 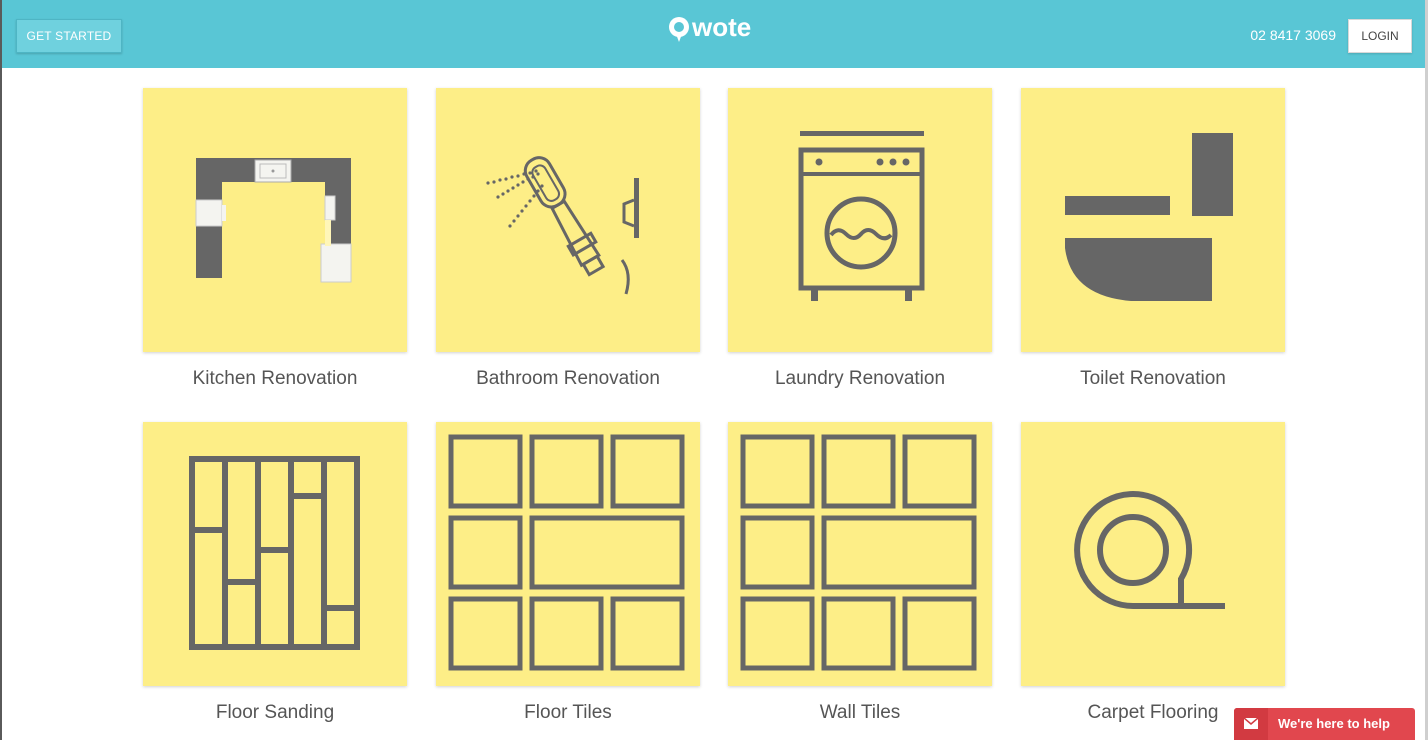 What do you see at coordinates (1153, 379) in the screenshot?
I see `service-label: Toilet Renovation` at bounding box center [1153, 379].